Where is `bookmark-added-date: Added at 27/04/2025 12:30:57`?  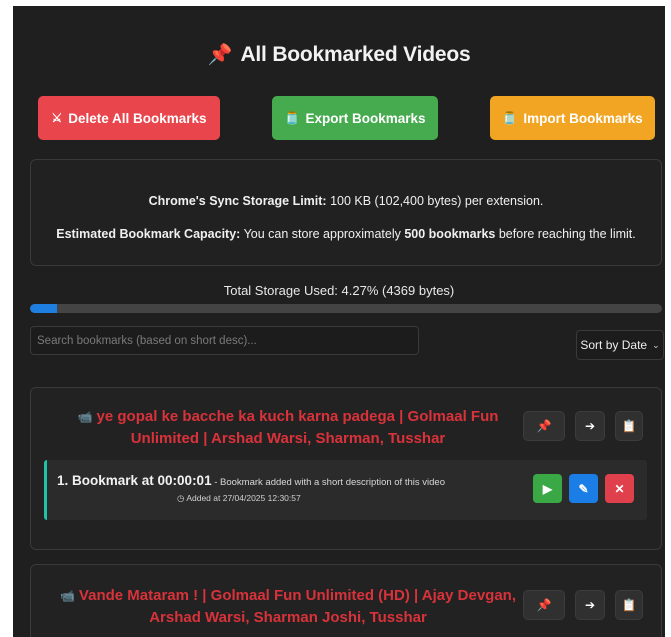
bookmark-added-date: Added at 27/04/2025 12:30:57 is located at coordinates (243, 498).